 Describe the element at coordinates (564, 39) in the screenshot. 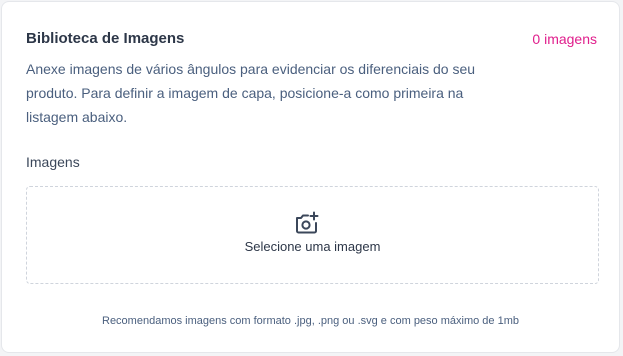

I see `image-count: 0 imagens` at that location.